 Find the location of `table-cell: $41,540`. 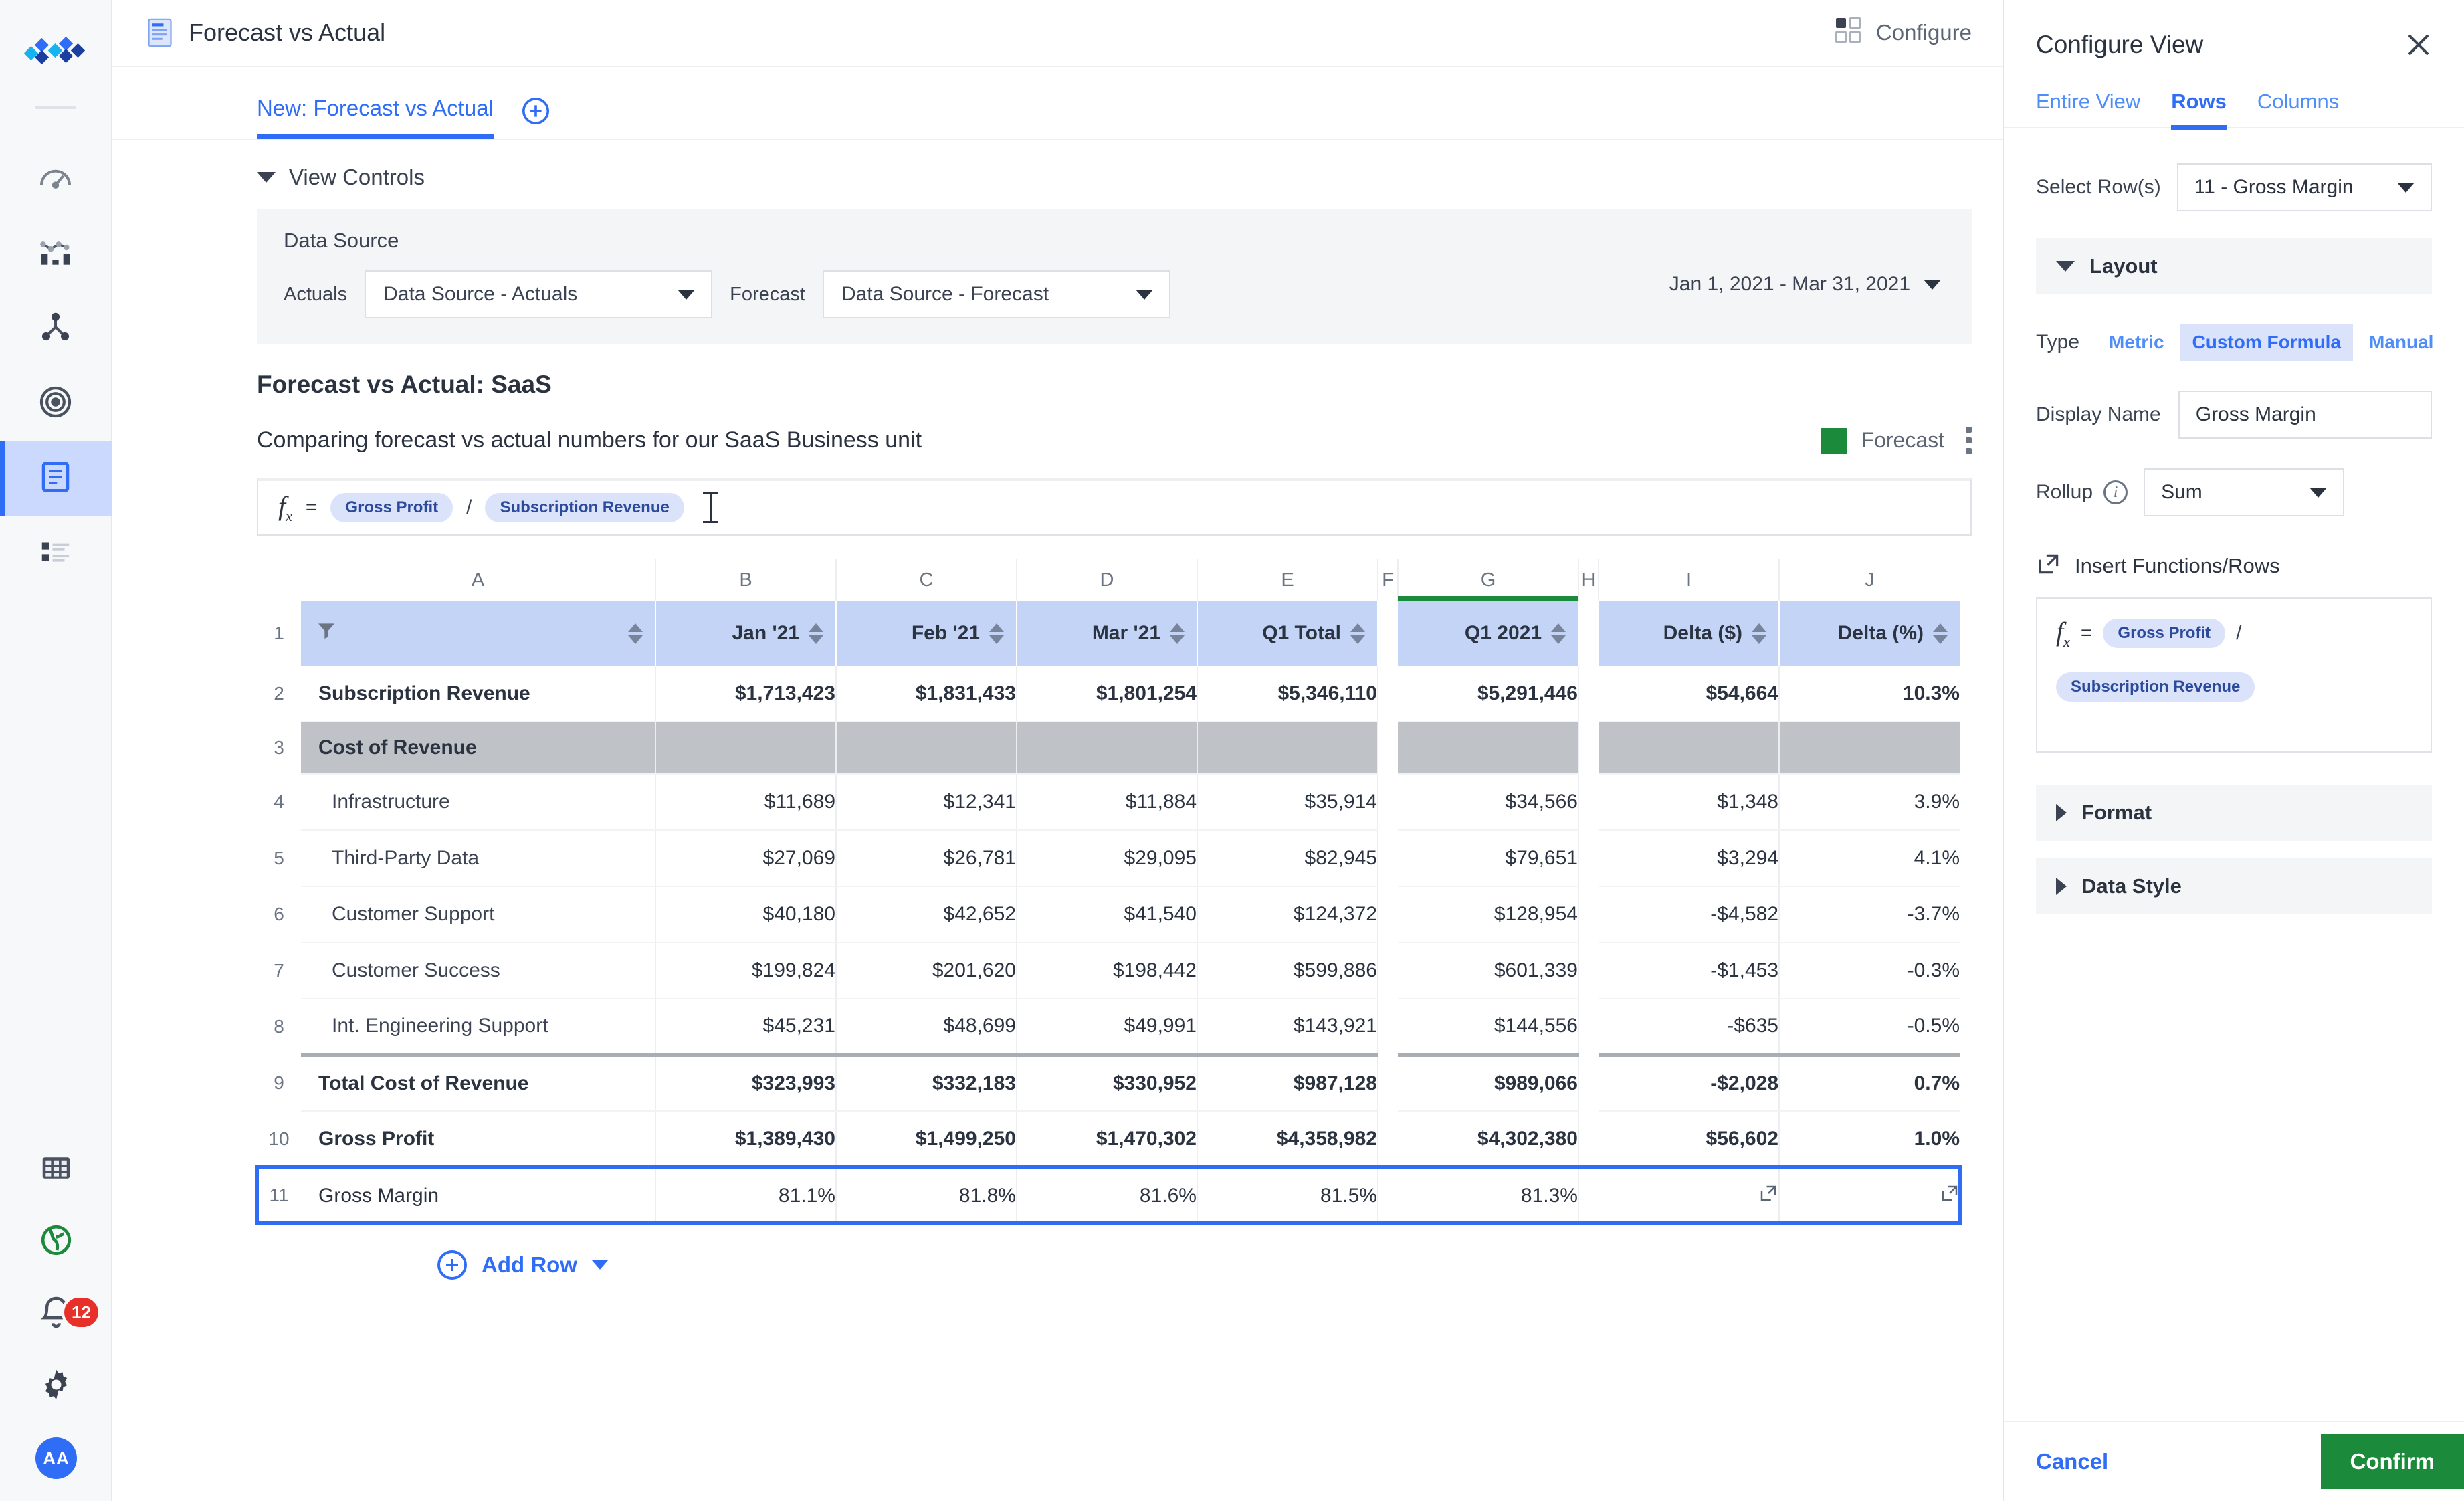

table-cell: $41,540 is located at coordinates (1107, 915).